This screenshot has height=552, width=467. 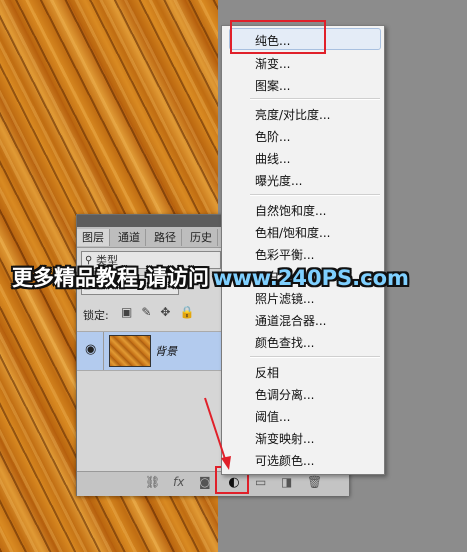 What do you see at coordinates (310, 278) in the screenshot?
I see `watermark-url: www.240PS.com` at bounding box center [310, 278].